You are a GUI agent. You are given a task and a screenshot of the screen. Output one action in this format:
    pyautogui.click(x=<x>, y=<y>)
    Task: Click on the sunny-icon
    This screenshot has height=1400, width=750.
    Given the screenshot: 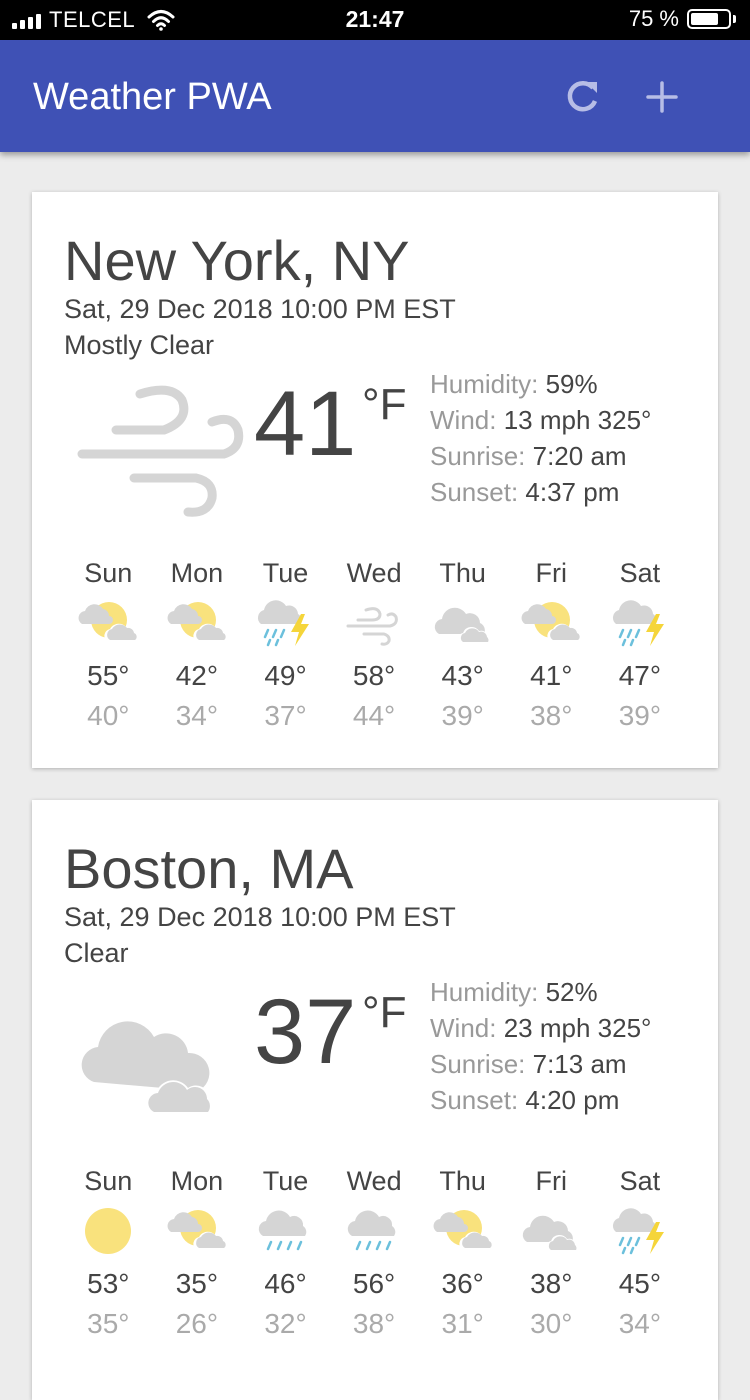 What is the action you would take?
    pyautogui.click(x=108, y=1231)
    